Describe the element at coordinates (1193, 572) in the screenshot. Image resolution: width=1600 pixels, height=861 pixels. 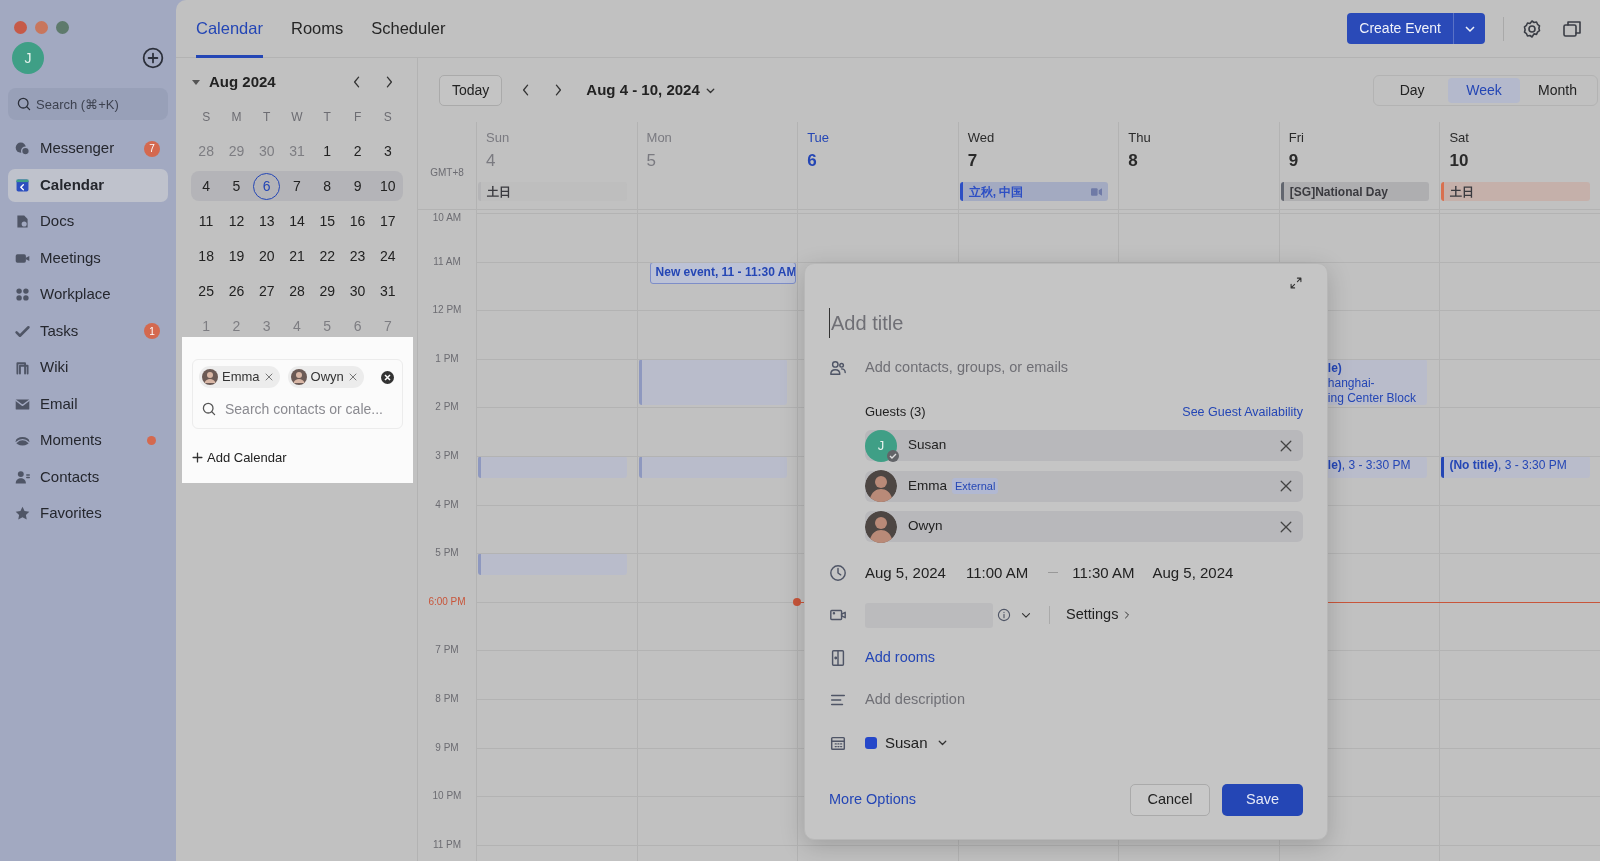
I see `end-date: Aug 5, 2024` at that location.